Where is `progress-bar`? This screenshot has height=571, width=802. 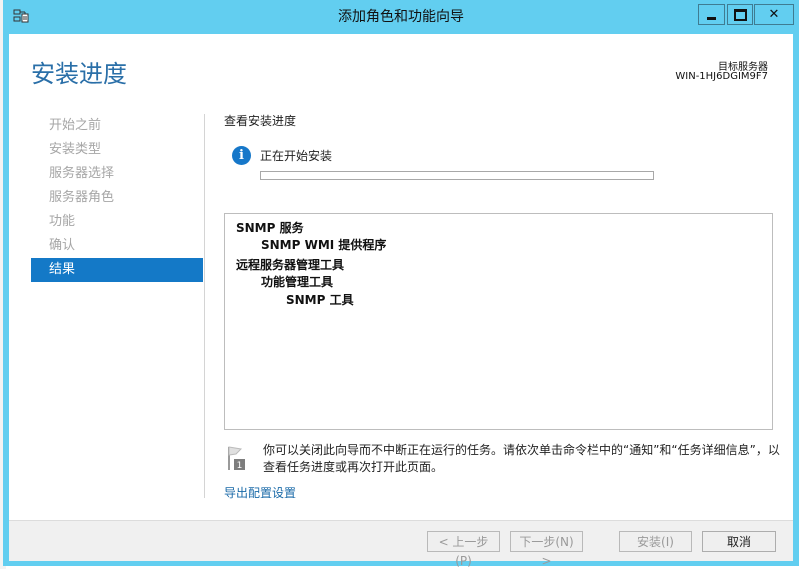
progress-bar is located at coordinates (457, 175).